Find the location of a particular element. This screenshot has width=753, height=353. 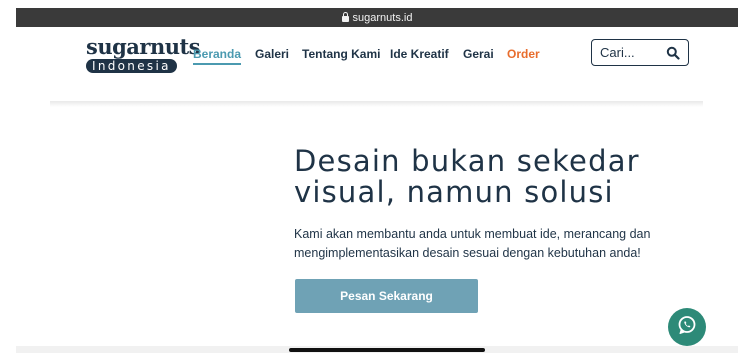

logo-subtitle: Indonesia is located at coordinates (131, 66).